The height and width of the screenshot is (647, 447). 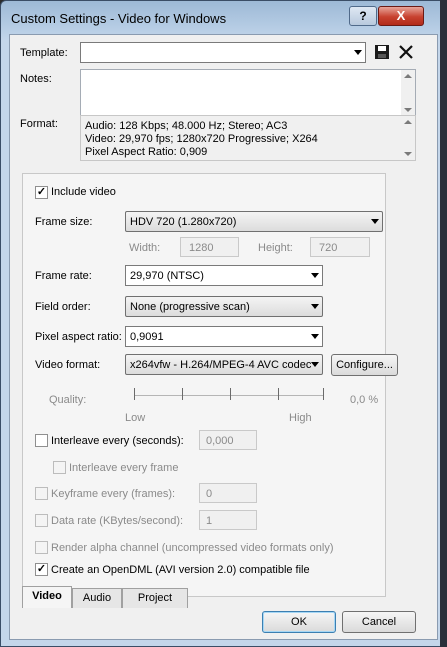 I want to click on format-line-audio: Audio: 128 Kbps; 48.000 Hz; Stereo; AC3, so click(x=186, y=126).